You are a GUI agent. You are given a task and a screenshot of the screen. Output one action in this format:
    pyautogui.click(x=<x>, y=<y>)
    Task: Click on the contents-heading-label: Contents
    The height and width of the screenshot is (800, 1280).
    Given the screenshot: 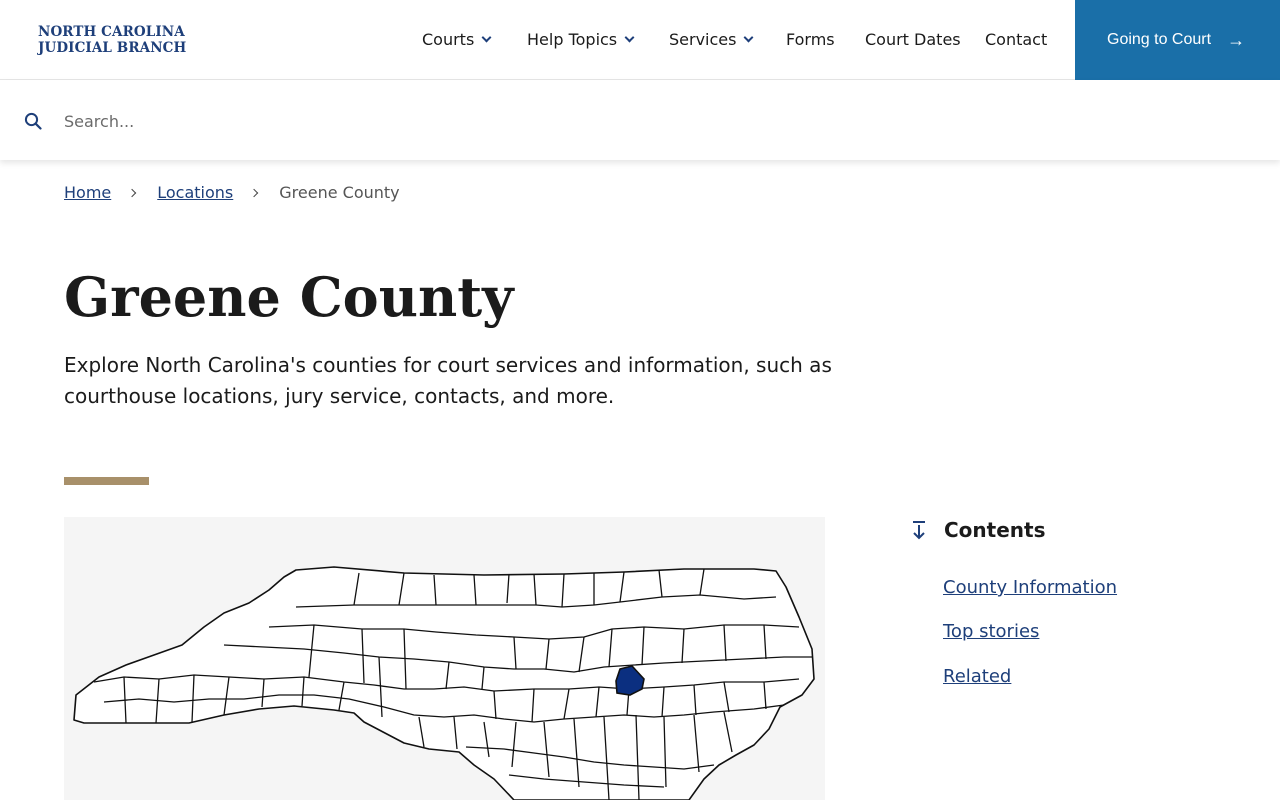 What is the action you would take?
    pyautogui.click(x=995, y=530)
    